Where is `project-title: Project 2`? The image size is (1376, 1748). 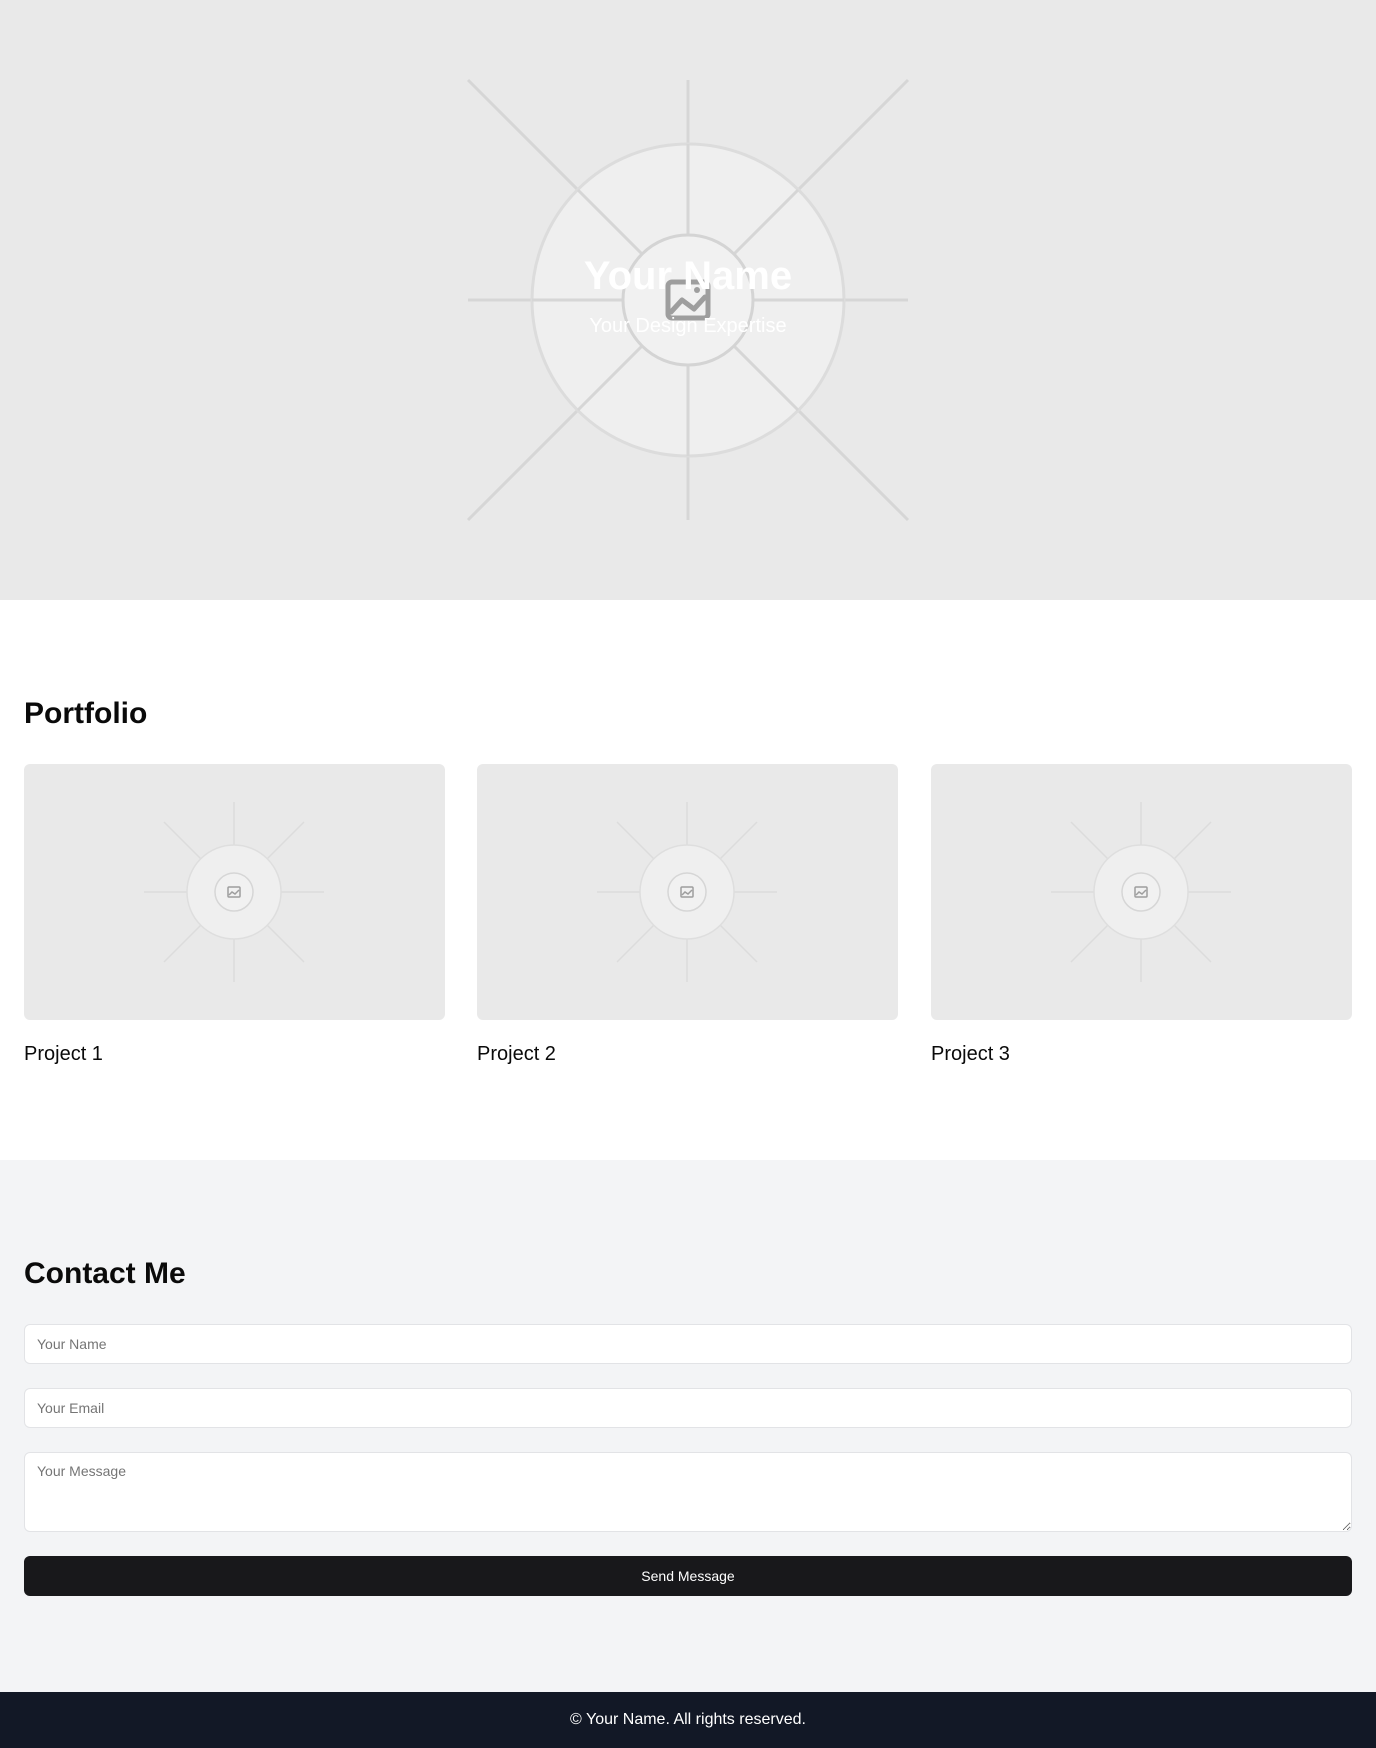 project-title: Project 2 is located at coordinates (516, 1054).